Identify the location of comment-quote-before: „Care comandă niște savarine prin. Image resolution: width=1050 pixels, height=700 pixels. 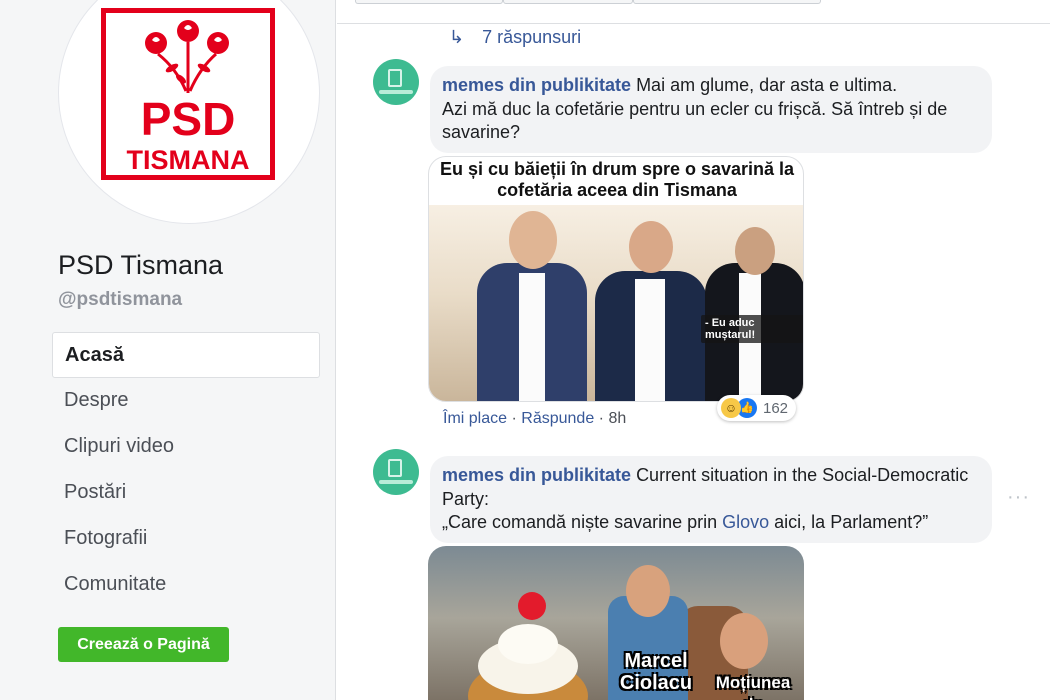
(582, 522).